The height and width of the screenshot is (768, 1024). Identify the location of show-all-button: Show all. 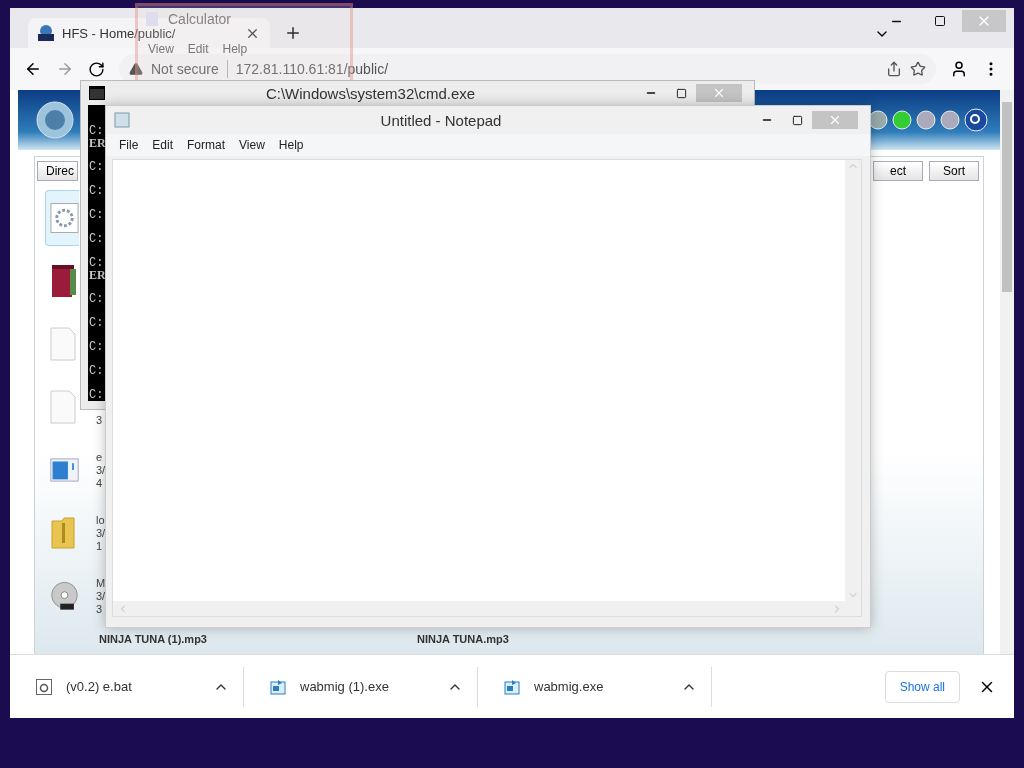
(922, 686).